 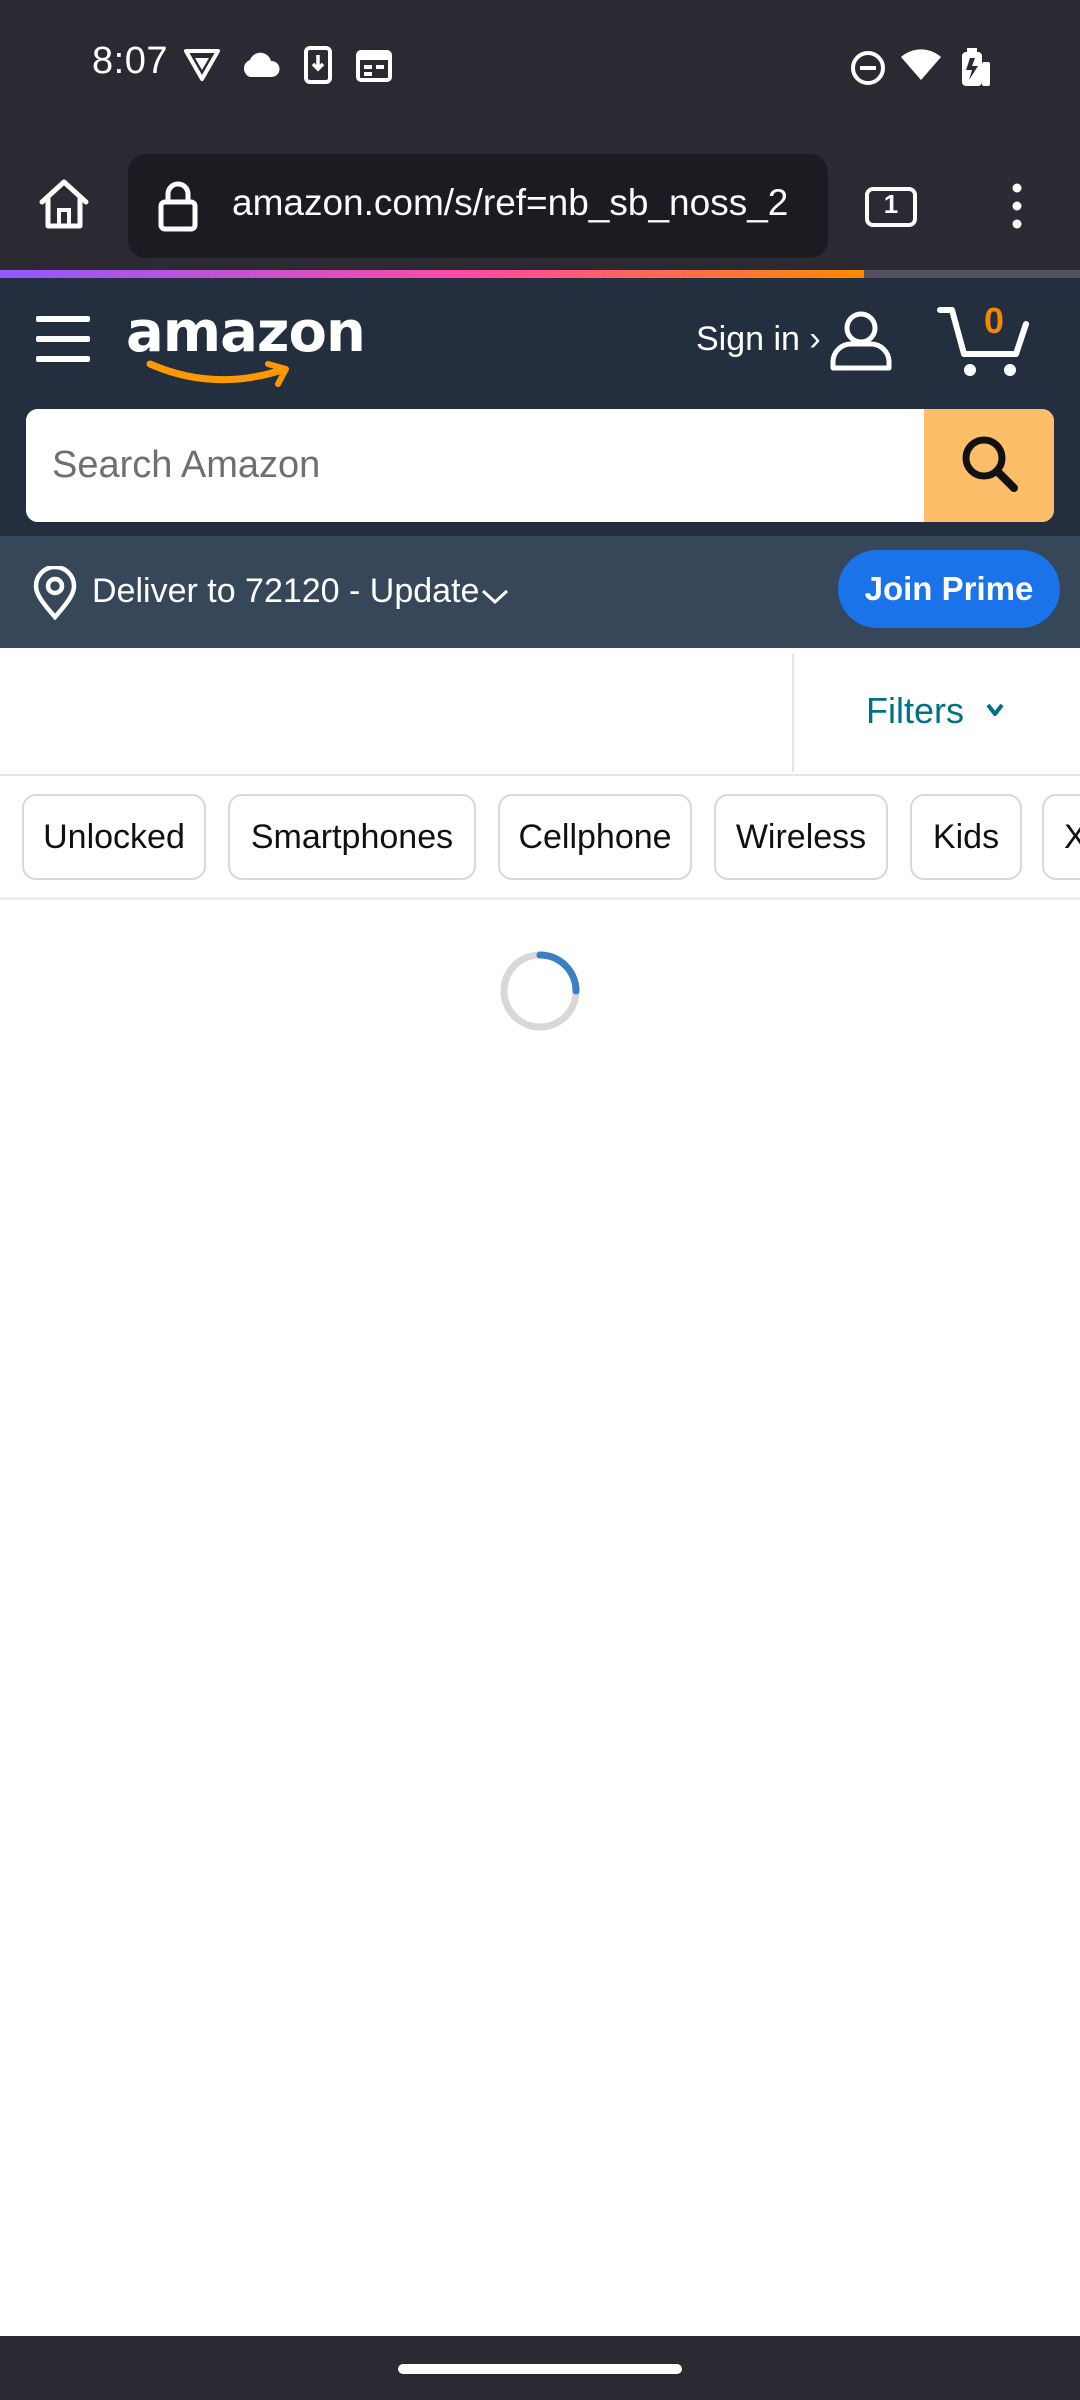 What do you see at coordinates (1061, 837) in the screenshot?
I see `chip-x: X` at bounding box center [1061, 837].